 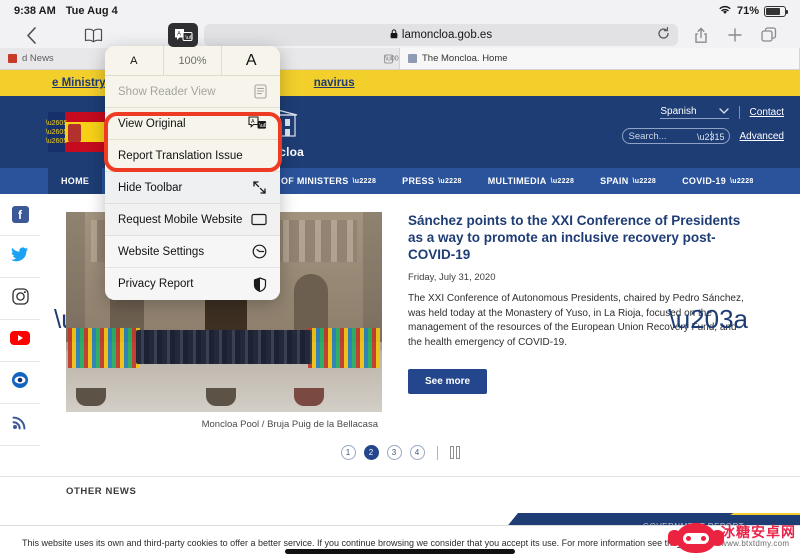 I want to click on close-icon: \u00d7, so click(x=391, y=58).